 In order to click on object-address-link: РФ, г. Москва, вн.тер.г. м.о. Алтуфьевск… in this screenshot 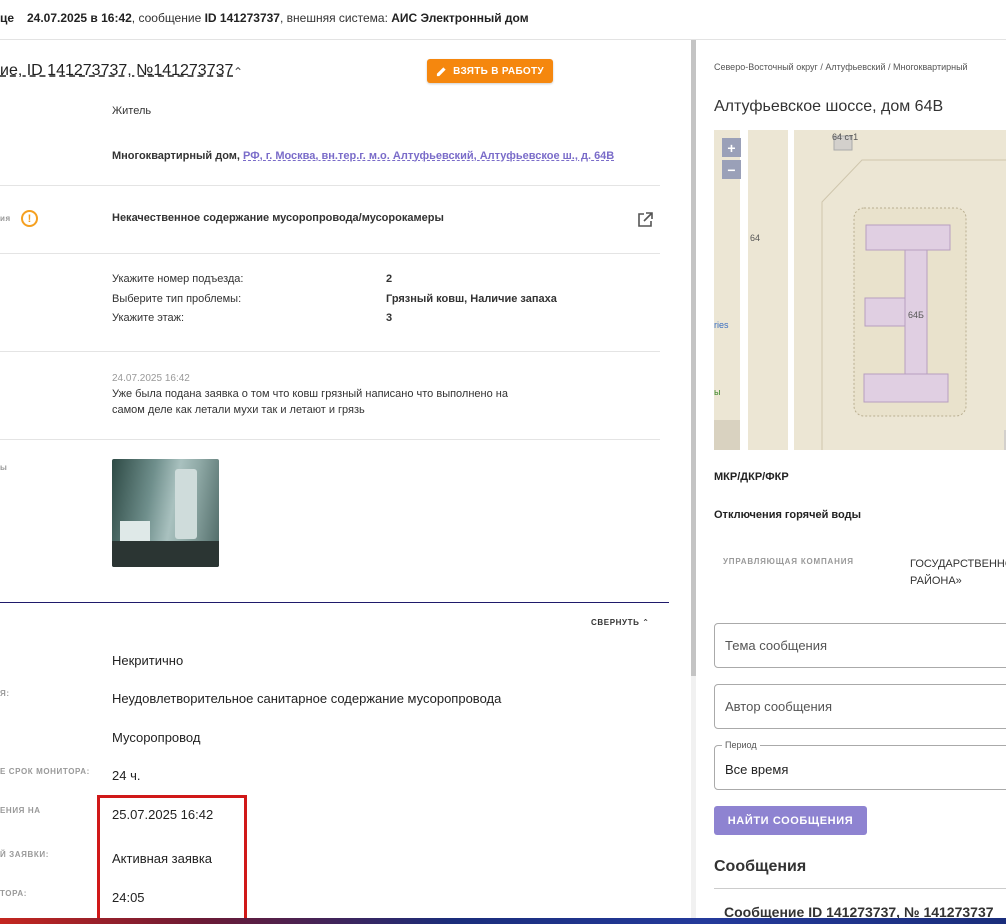, I will do `click(428, 156)`.